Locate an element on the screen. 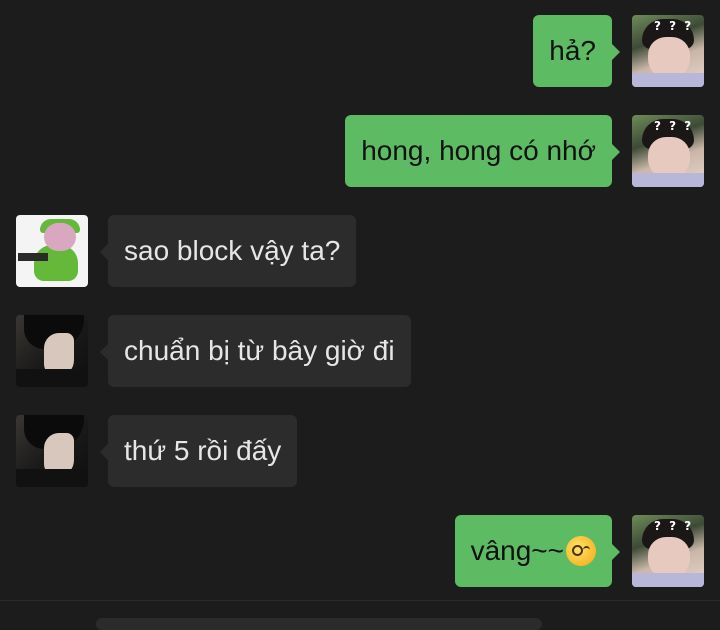  message-outgoing: vâng~~ ? ? ? is located at coordinates (360, 551).